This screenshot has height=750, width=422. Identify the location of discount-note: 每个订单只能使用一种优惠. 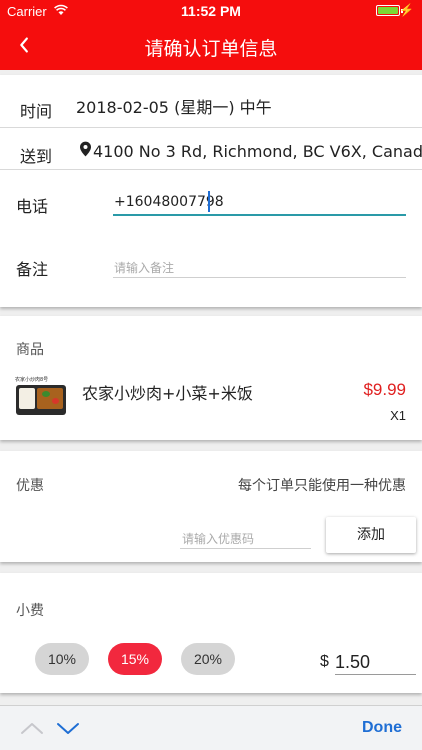
(322, 486).